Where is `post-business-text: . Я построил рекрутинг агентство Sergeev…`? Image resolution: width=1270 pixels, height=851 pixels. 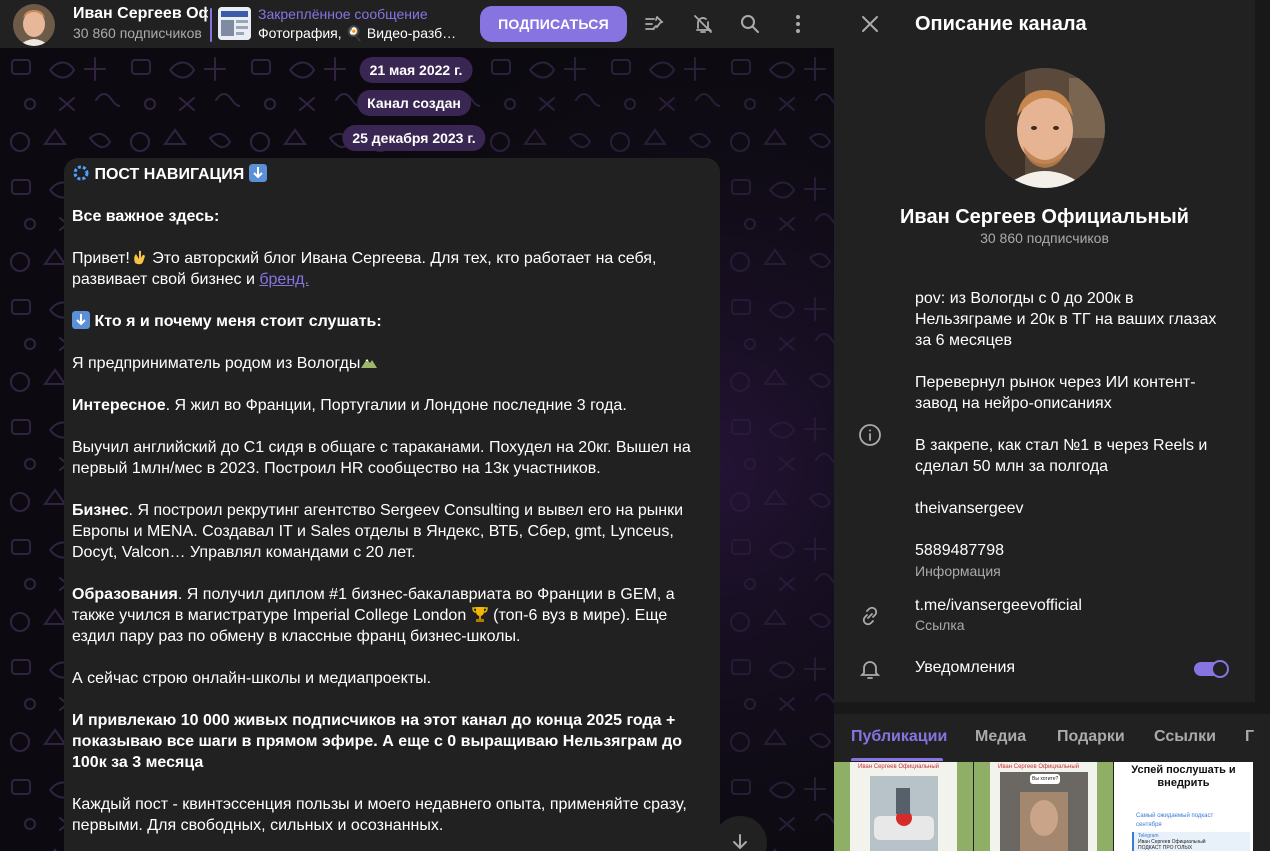 post-business-text: . Я построил рекрутинг агентство Sergeev… is located at coordinates (378, 531).